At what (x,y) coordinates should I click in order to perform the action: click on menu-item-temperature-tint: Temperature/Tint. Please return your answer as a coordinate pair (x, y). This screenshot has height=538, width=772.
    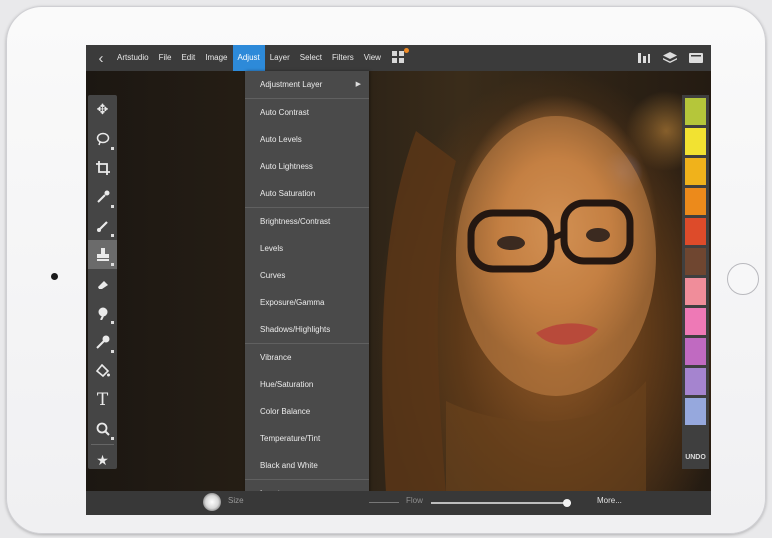
    Looking at the image, I should click on (307, 438).